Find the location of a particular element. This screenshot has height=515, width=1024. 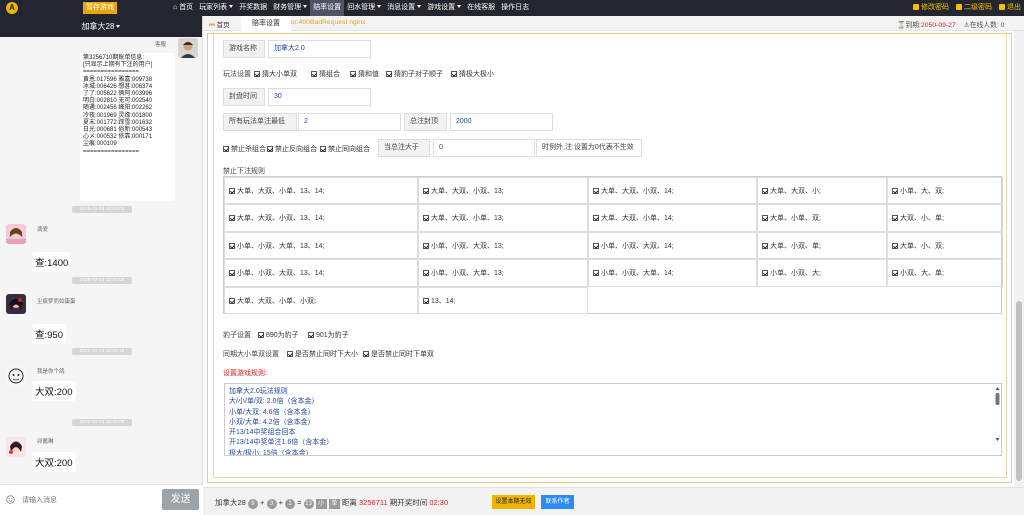

chat-username: 我是你个鸽 is located at coordinates (51, 372).